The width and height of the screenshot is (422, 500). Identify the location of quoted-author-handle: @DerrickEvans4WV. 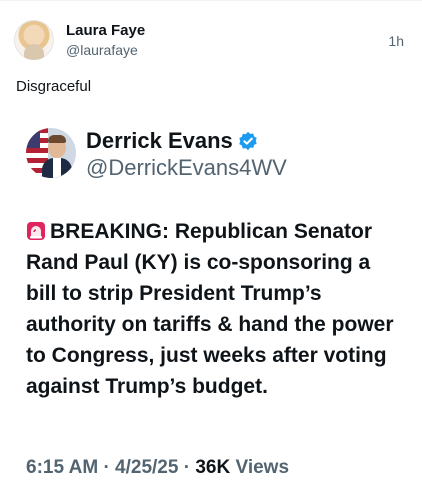
(186, 168).